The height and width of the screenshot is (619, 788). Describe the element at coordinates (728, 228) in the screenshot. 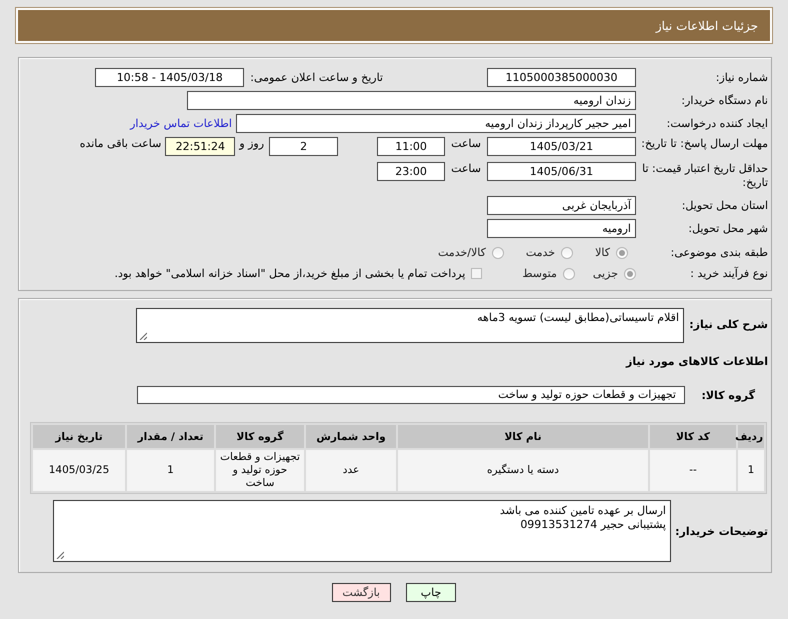

I see `field-label: شهر محل تحویل:` at that location.